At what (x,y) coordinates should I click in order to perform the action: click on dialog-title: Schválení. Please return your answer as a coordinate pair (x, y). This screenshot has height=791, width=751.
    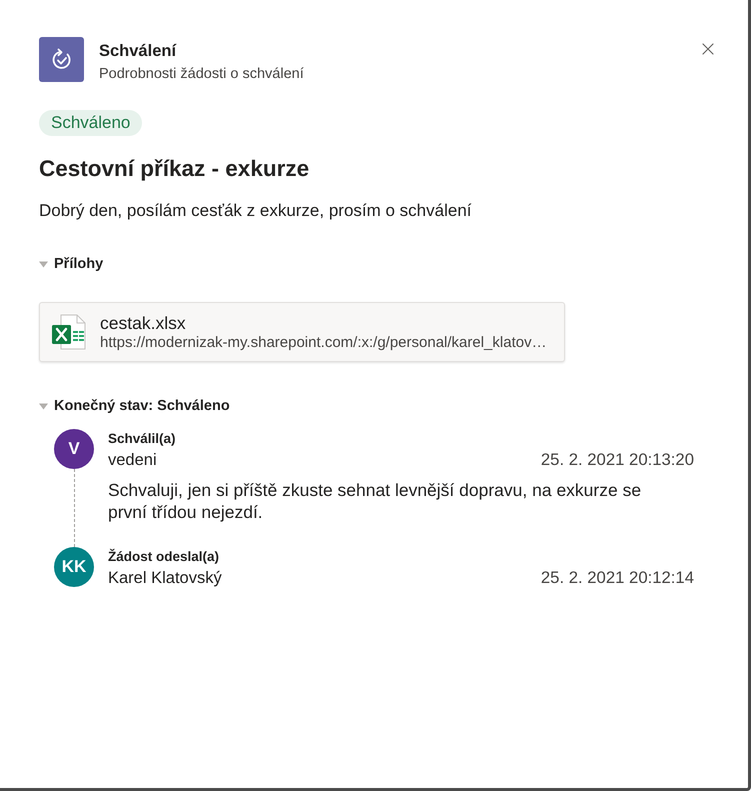
    Looking at the image, I should click on (138, 51).